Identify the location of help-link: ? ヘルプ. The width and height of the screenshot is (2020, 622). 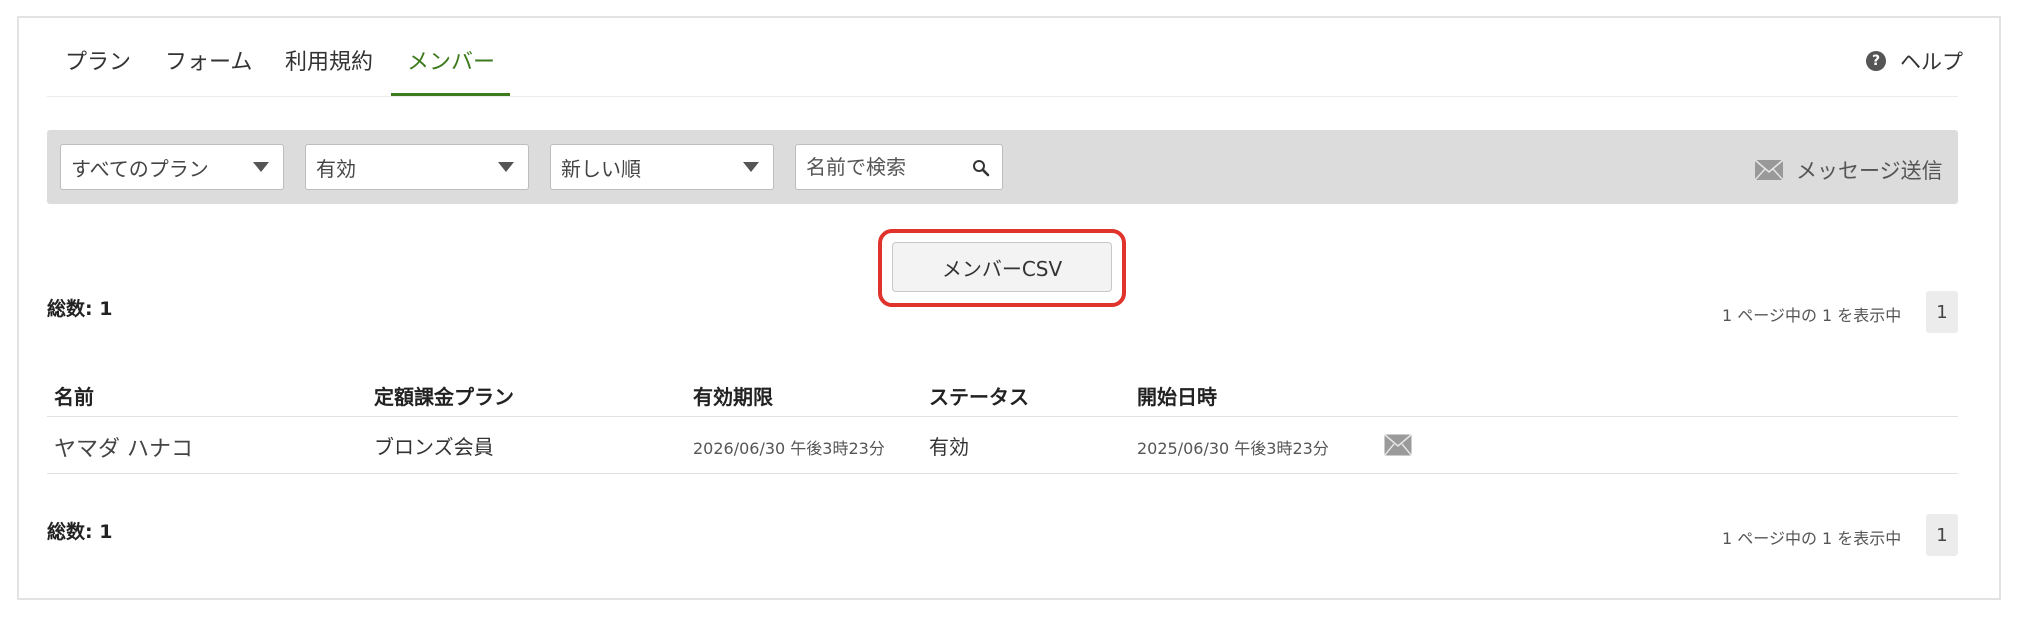
(1914, 61).